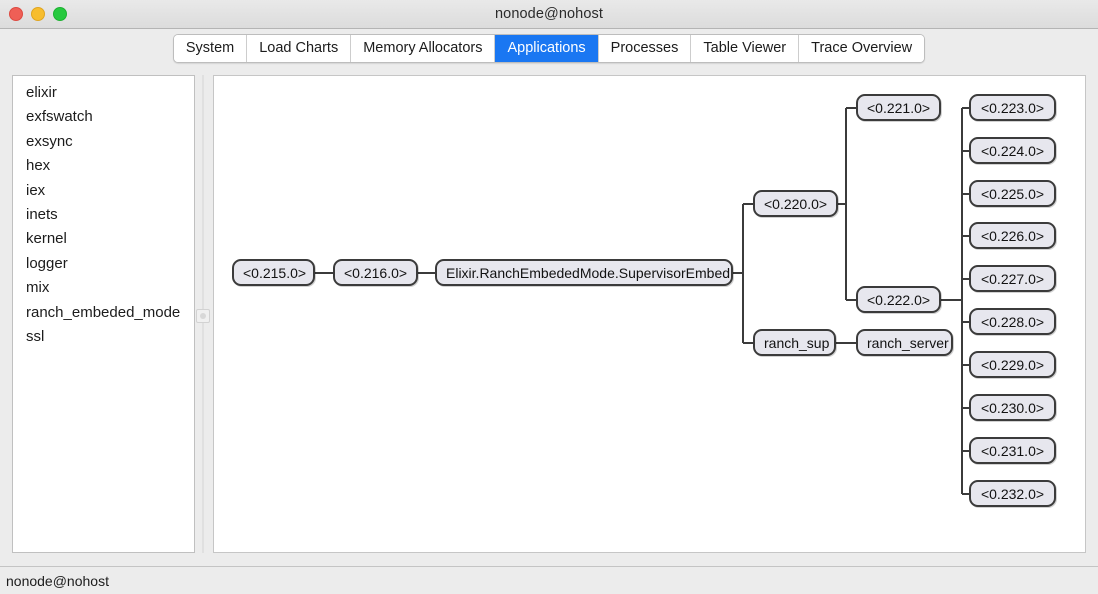 The image size is (1098, 594). Describe the element at coordinates (103, 239) in the screenshot. I see `sidebar-item-kernel: kernel` at that location.